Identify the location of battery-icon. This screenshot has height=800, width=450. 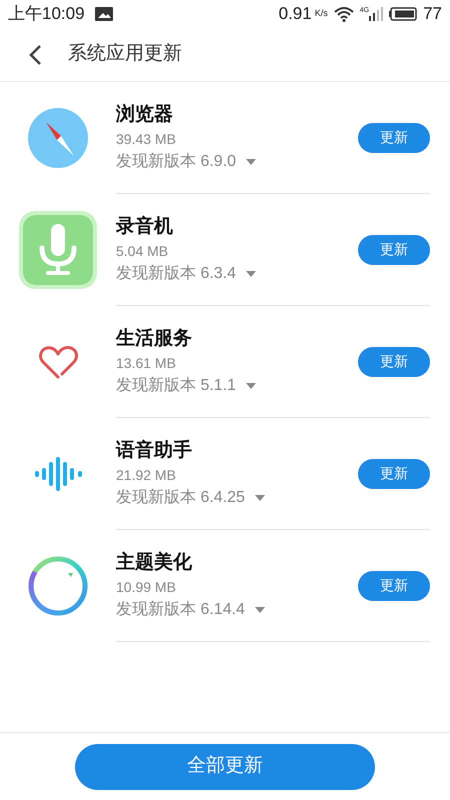
(403, 14).